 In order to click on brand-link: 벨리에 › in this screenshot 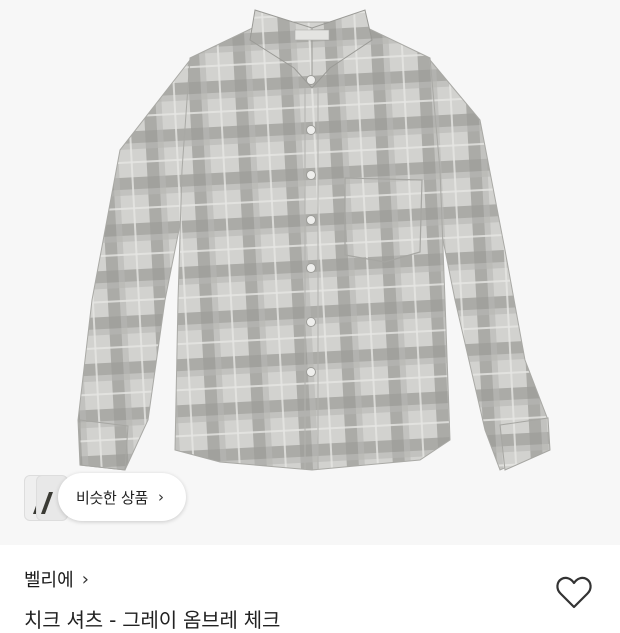, I will do `click(56, 579)`.